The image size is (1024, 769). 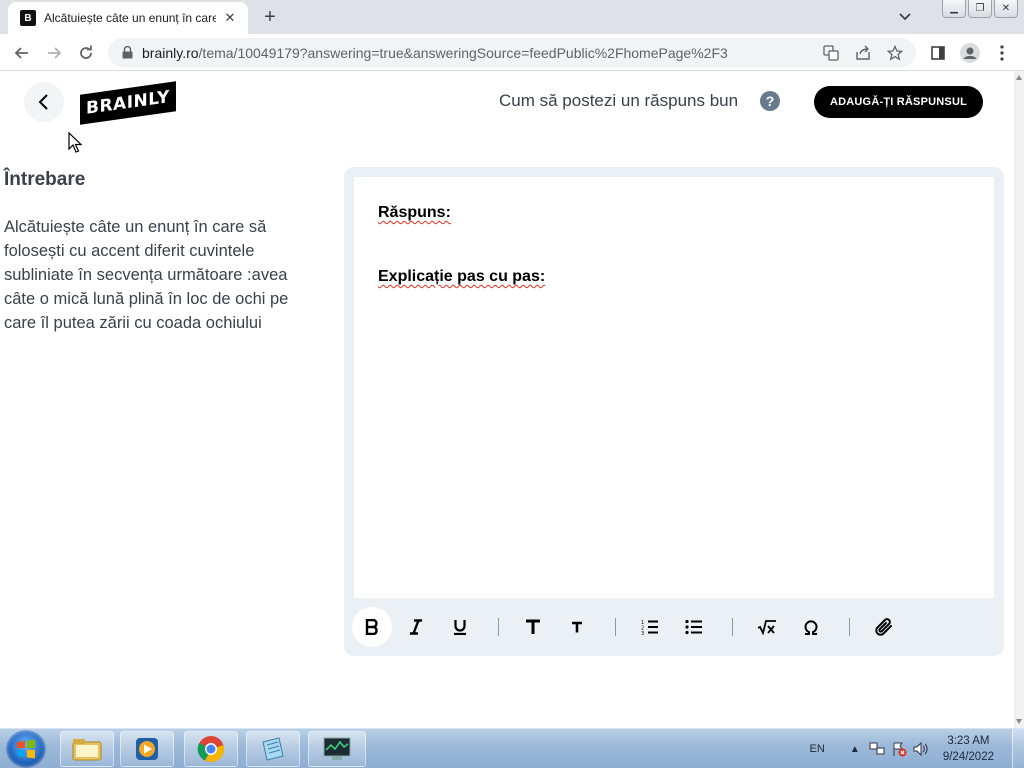 What do you see at coordinates (87, 749) in the screenshot?
I see `file-explorer-icon` at bounding box center [87, 749].